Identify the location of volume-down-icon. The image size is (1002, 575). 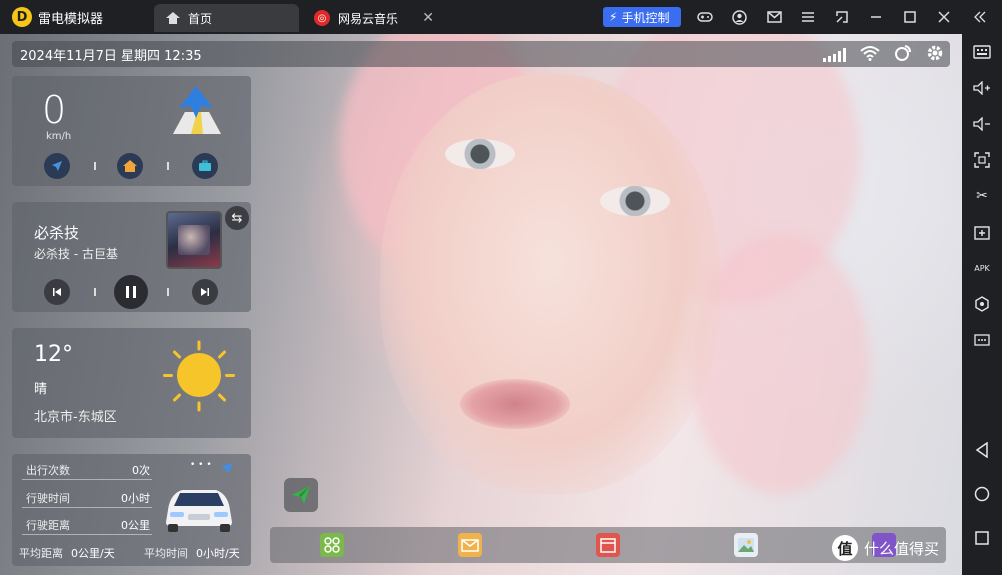
(982, 124).